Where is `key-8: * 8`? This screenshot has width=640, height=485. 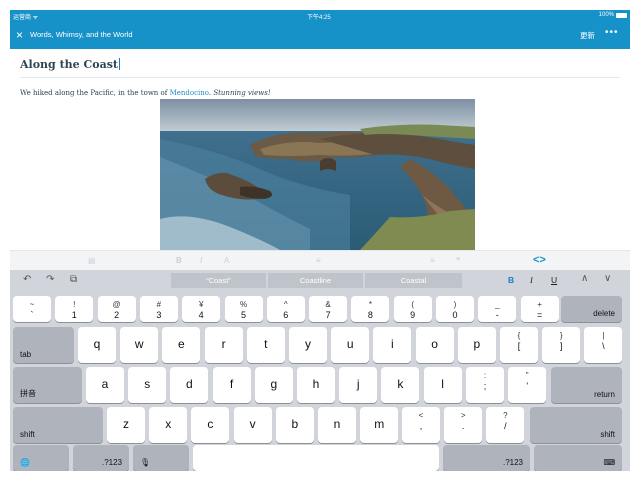 key-8: * 8 is located at coordinates (370, 309).